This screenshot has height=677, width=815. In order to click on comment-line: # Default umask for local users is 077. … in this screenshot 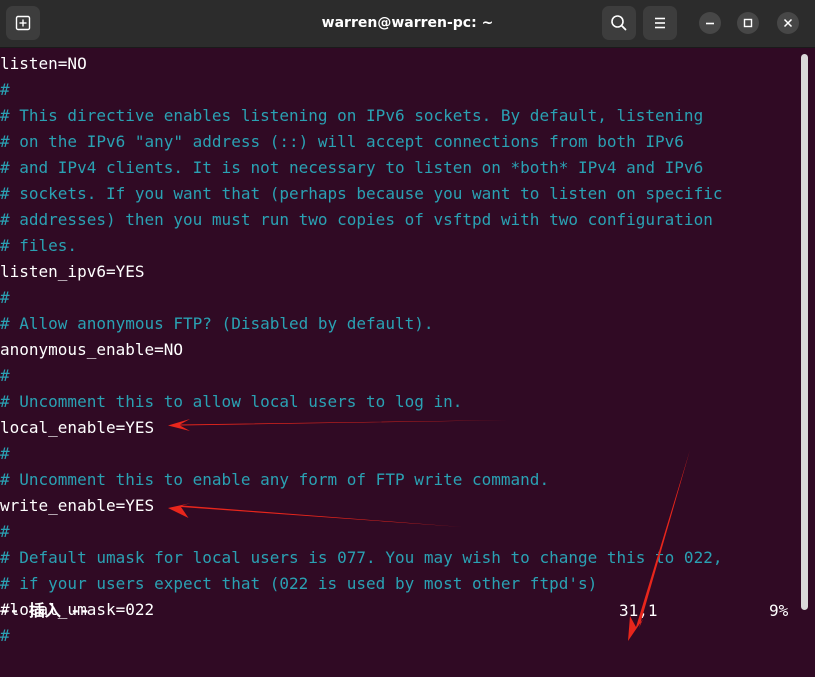, I will do `click(361, 557)`.